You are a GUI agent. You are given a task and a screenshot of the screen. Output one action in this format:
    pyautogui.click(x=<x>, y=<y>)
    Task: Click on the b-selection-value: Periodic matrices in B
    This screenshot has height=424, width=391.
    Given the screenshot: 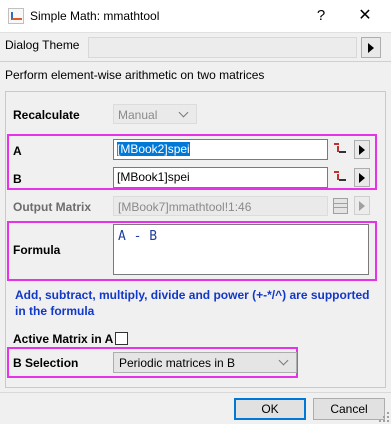 What is the action you would take?
    pyautogui.click(x=177, y=363)
    